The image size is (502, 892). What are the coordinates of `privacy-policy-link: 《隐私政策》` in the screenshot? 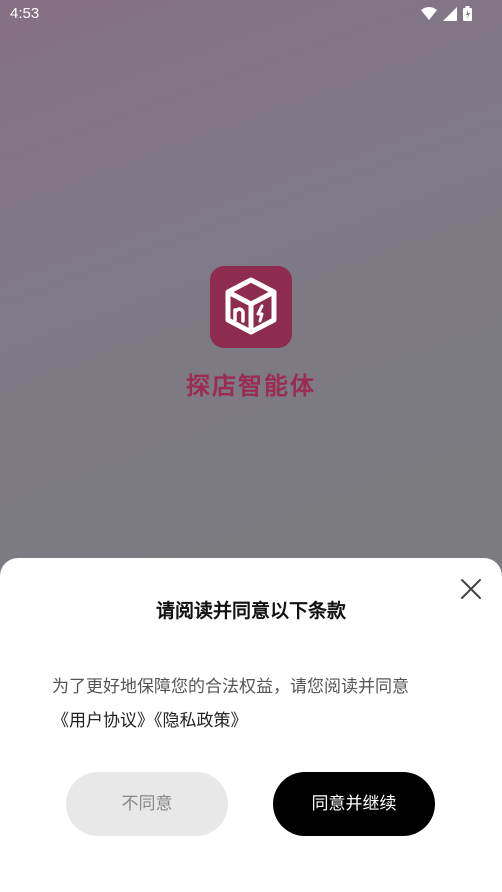 It's located at (201, 721).